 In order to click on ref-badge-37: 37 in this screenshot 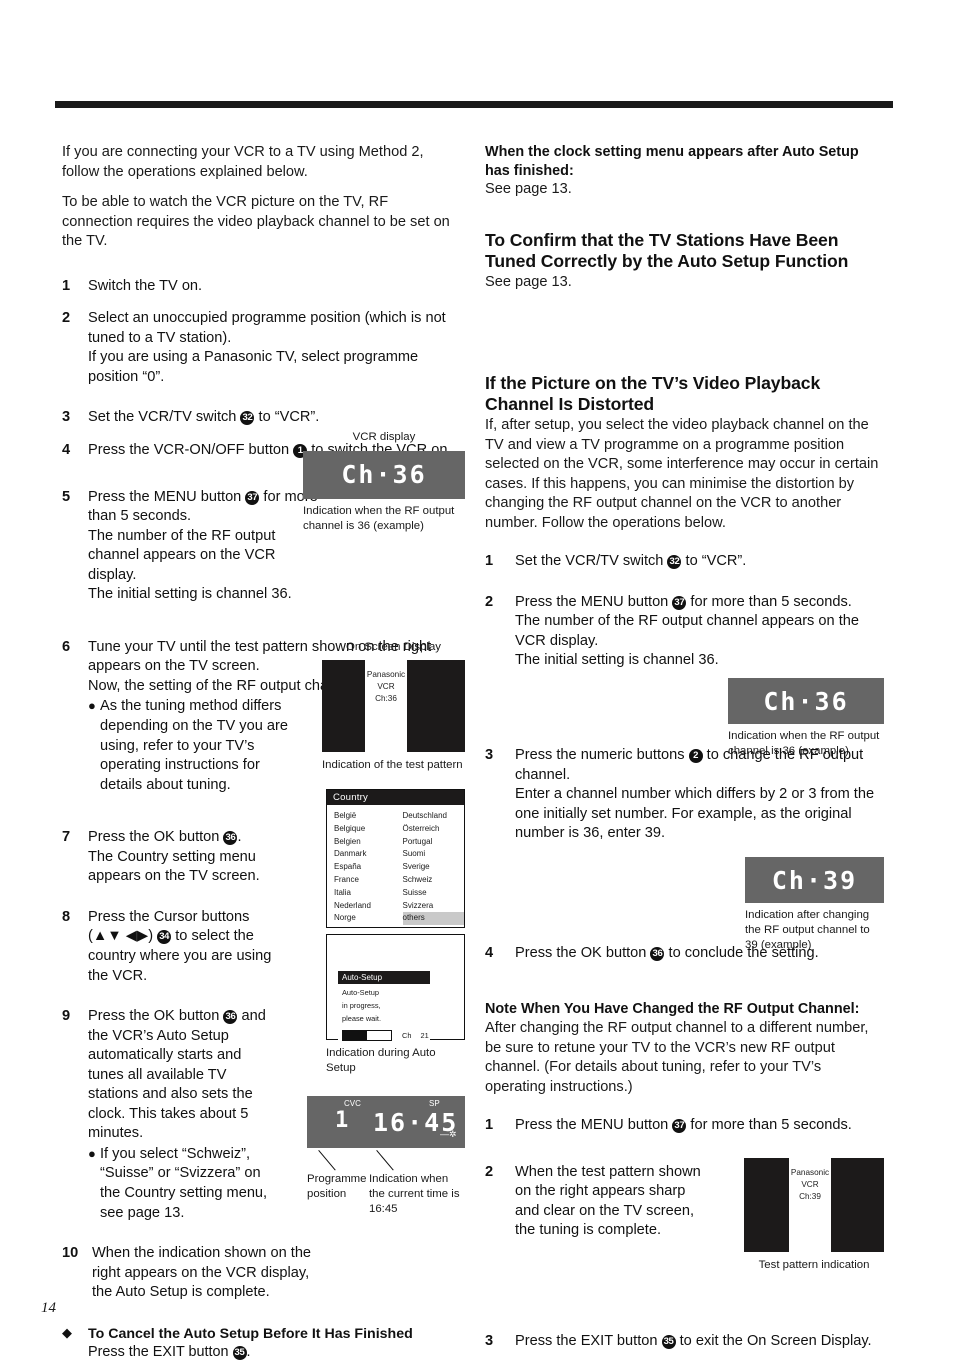, I will do `click(679, 602)`.